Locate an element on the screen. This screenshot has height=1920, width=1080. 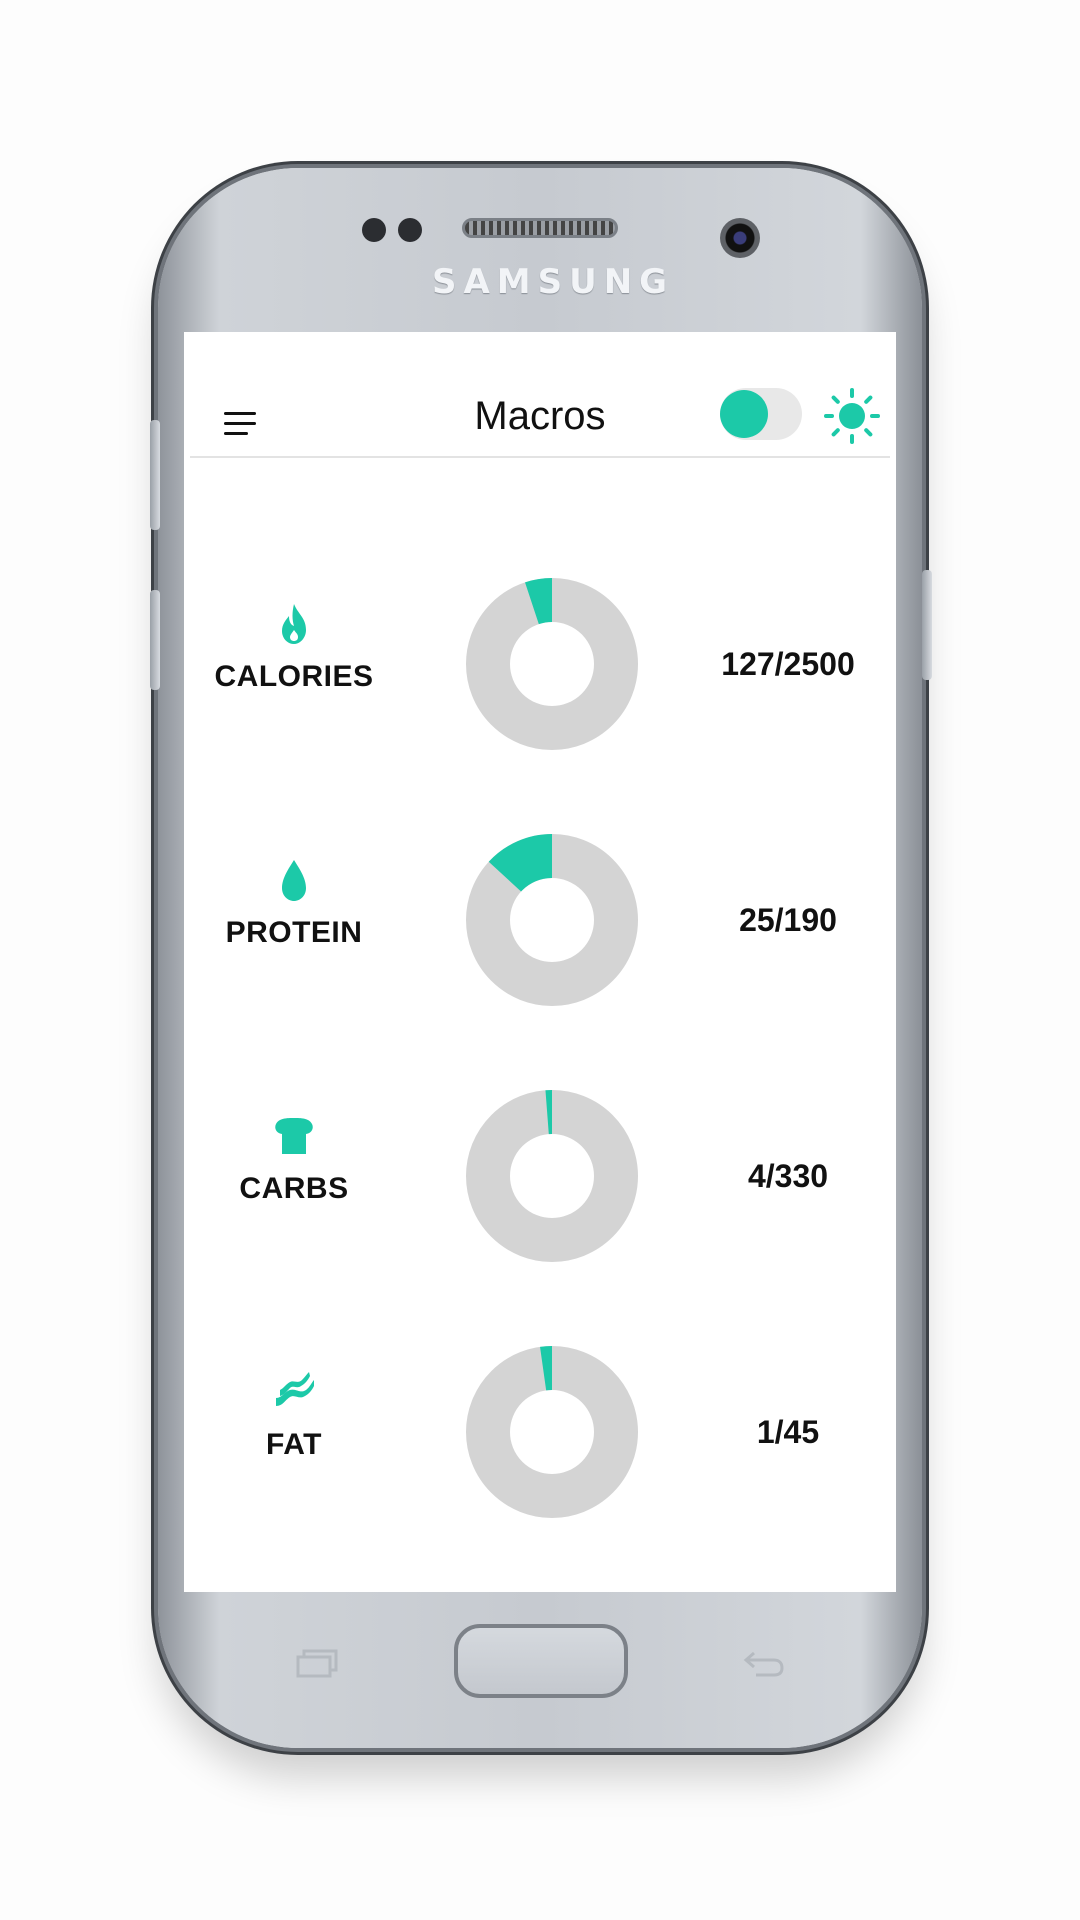
app-bar: Macros is located at coordinates (540, 395).